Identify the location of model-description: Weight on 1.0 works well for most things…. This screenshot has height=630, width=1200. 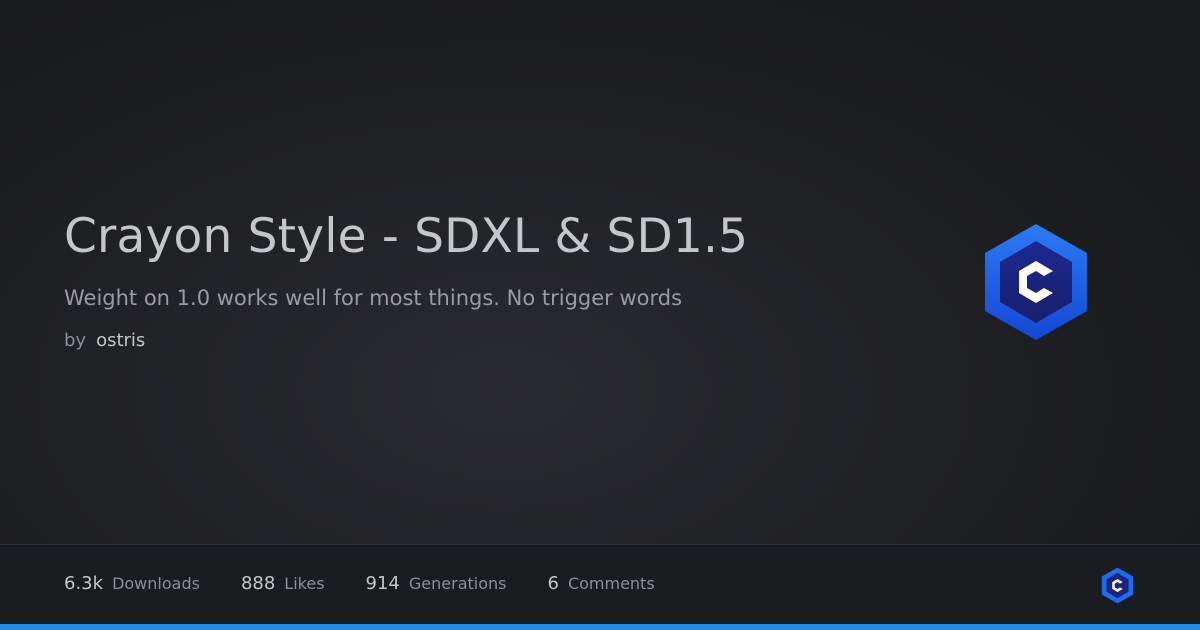
(373, 298).